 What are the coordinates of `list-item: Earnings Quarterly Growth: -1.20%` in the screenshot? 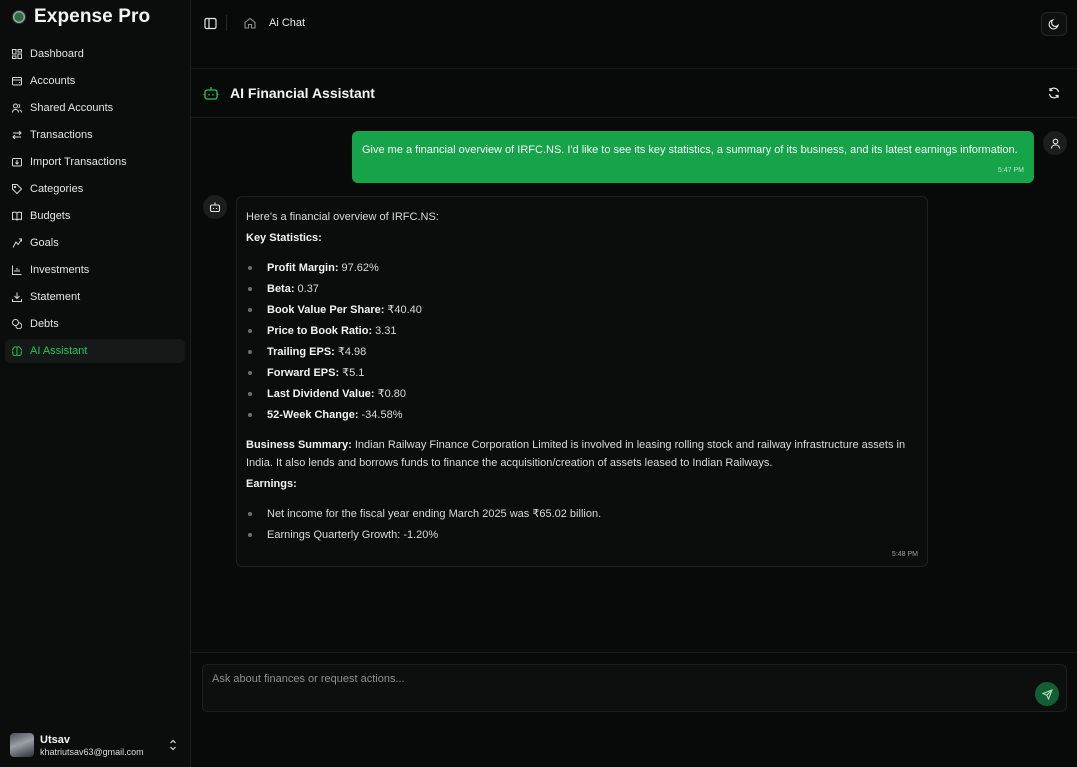 It's located at (424, 534).